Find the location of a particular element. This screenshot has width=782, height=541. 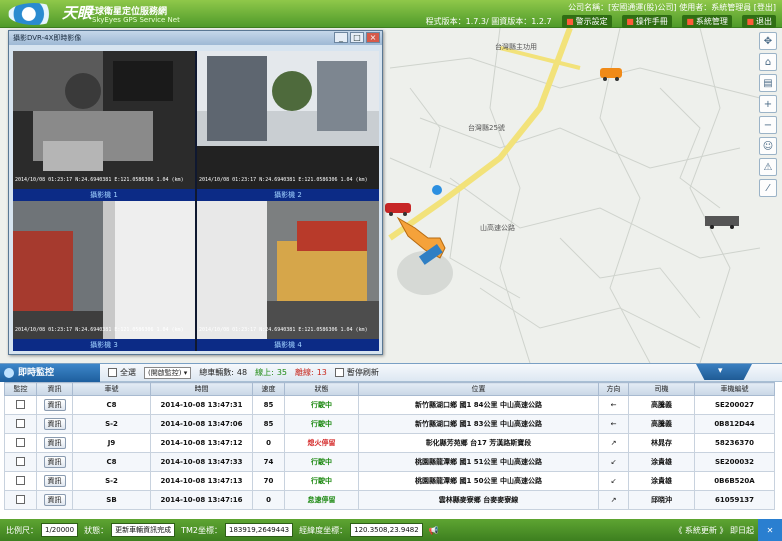

col-plate: 車號 is located at coordinates (111, 389).